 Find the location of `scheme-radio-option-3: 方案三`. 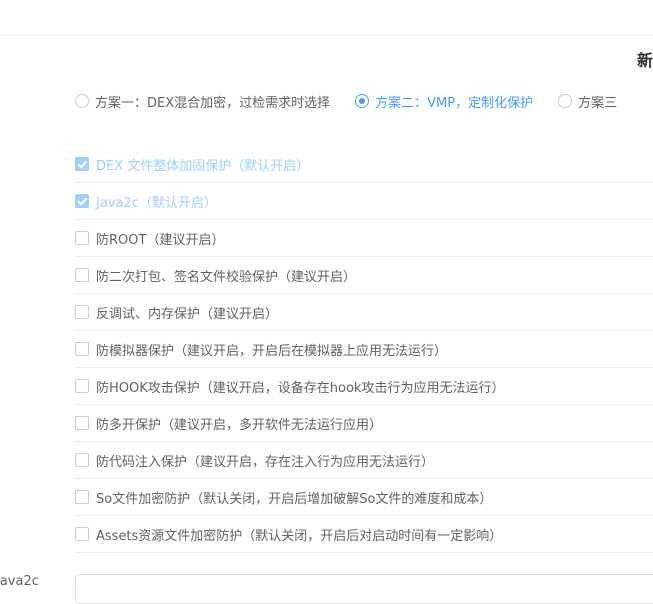

scheme-radio-option-3: 方案三 is located at coordinates (587, 101).